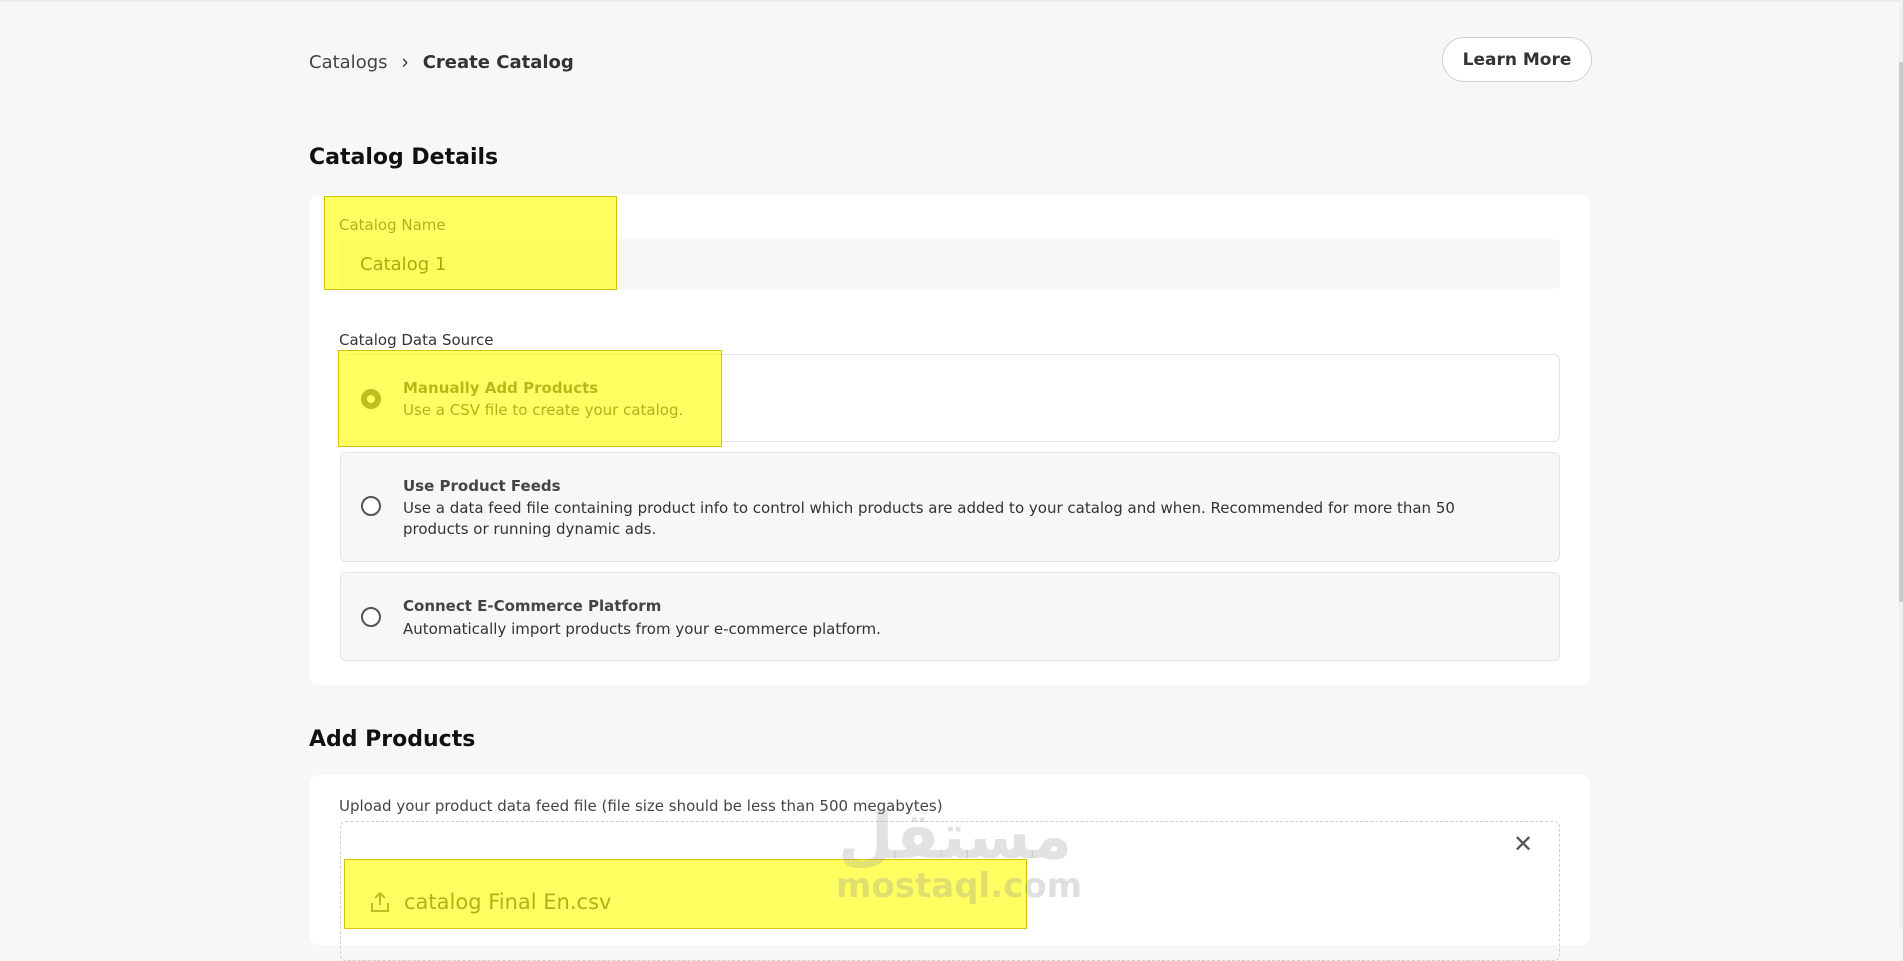 This screenshot has height=961, width=1903. Describe the element at coordinates (949, 264) in the screenshot. I see `catalog-name-input: Catalog 1` at that location.